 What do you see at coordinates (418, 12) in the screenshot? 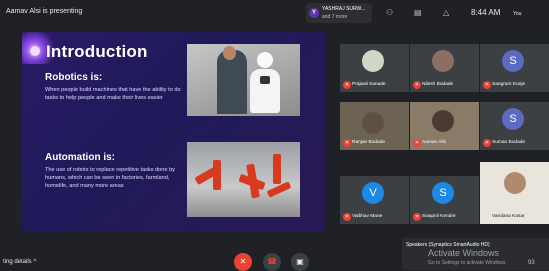
I see `chat-icon: ▤` at bounding box center [418, 12].